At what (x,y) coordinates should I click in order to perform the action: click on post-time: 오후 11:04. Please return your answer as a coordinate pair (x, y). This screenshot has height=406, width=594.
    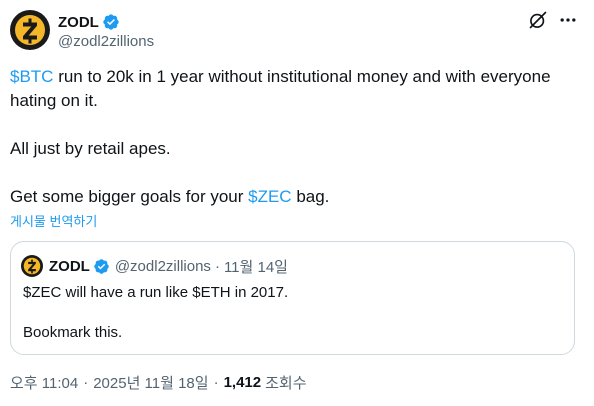
    Looking at the image, I should click on (44, 382).